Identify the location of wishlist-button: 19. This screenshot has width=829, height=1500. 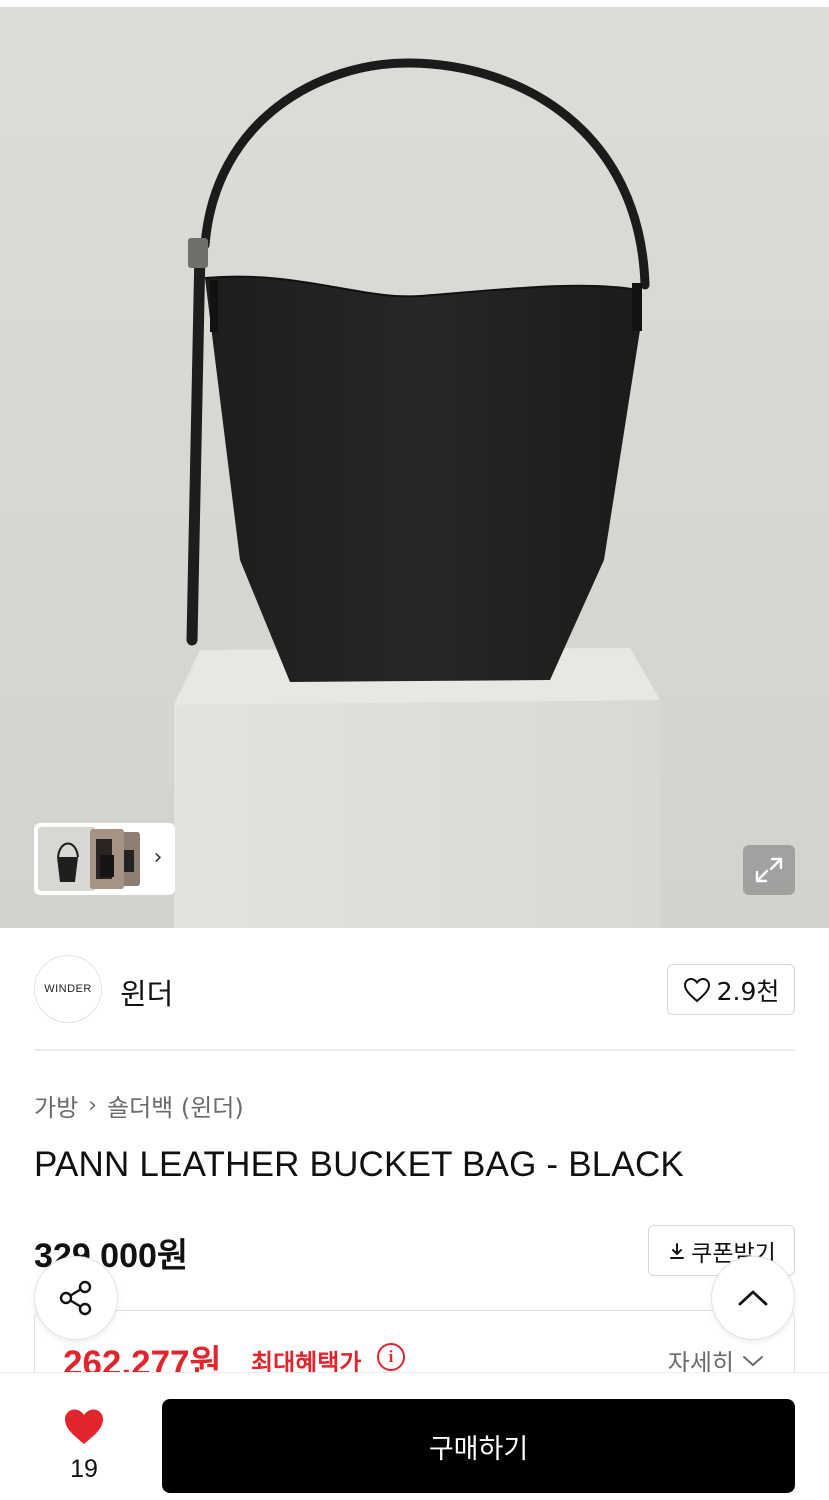
(84, 1446).